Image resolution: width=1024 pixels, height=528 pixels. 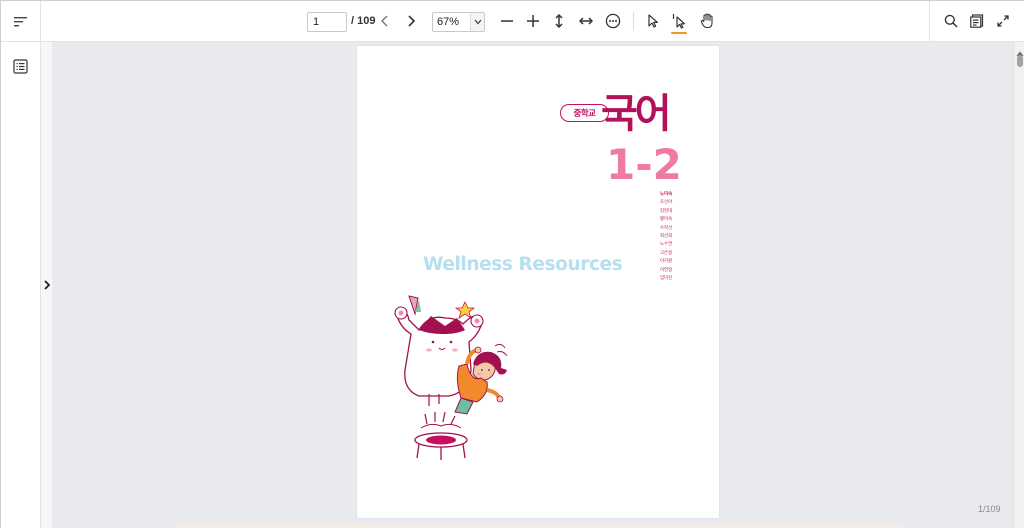 What do you see at coordinates (559, 21) in the screenshot?
I see `fit-height-icon` at bounding box center [559, 21].